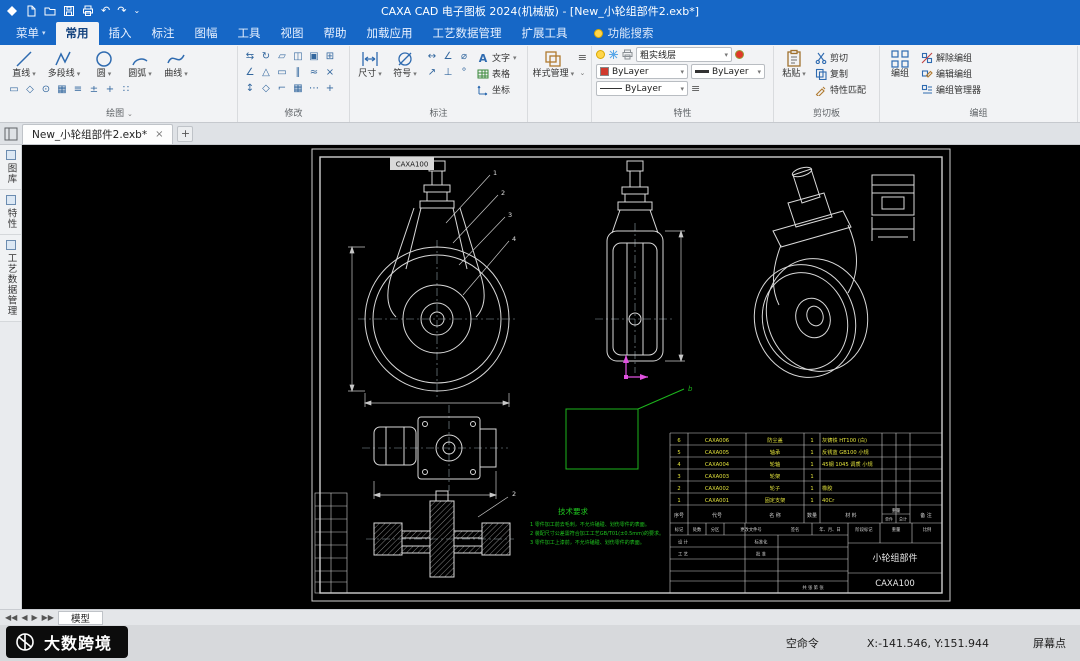 The width and height of the screenshot is (1080, 661). What do you see at coordinates (48, 617) in the screenshot?
I see `last-sheet-icon: ▶▶` at bounding box center [48, 617].